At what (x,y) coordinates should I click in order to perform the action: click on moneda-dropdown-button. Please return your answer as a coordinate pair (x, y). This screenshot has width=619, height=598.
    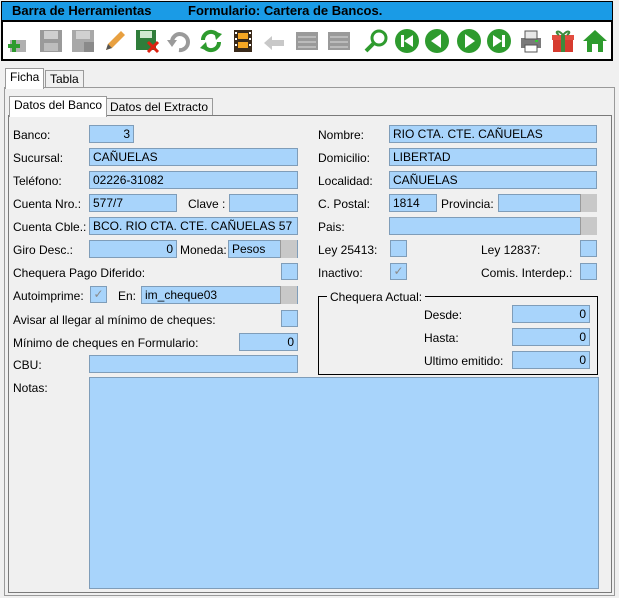
    Looking at the image, I should click on (288, 249).